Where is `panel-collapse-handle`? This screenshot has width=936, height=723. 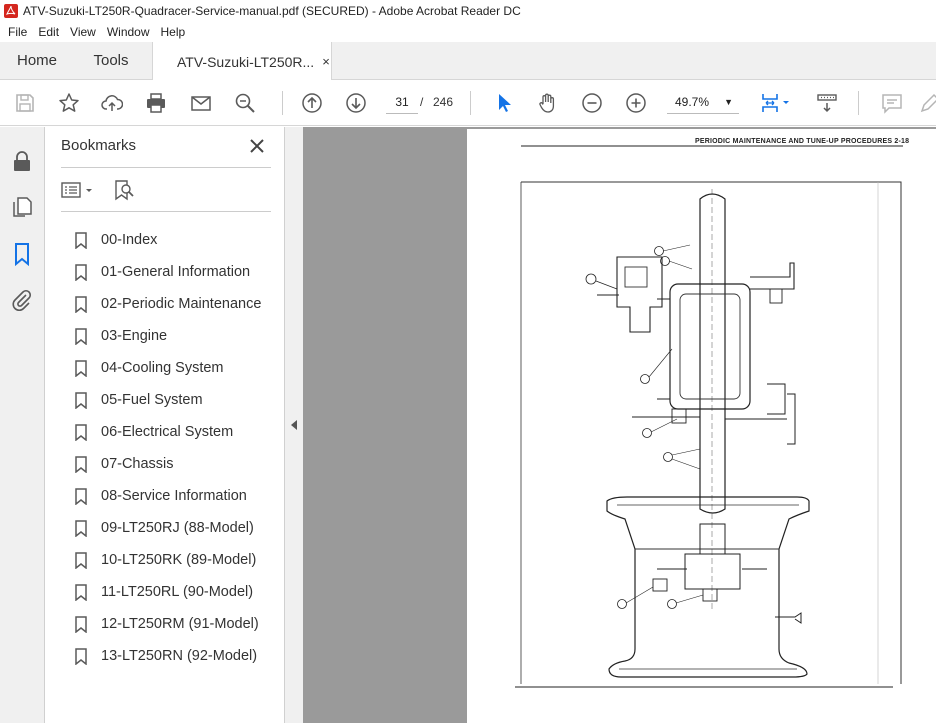 panel-collapse-handle is located at coordinates (294, 425).